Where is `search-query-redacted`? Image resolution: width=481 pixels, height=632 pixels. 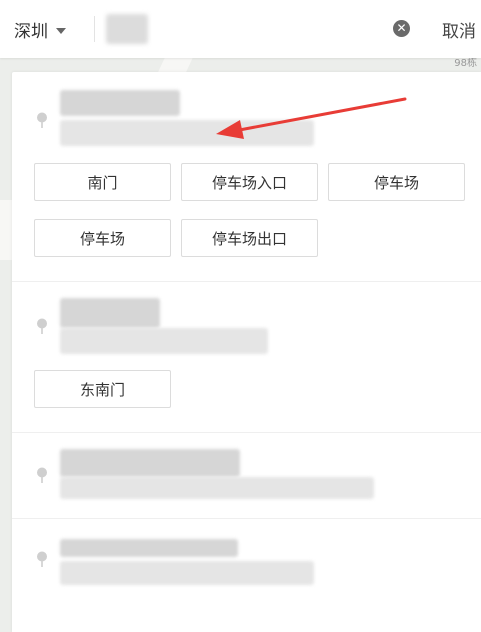
search-query-redacted is located at coordinates (127, 29).